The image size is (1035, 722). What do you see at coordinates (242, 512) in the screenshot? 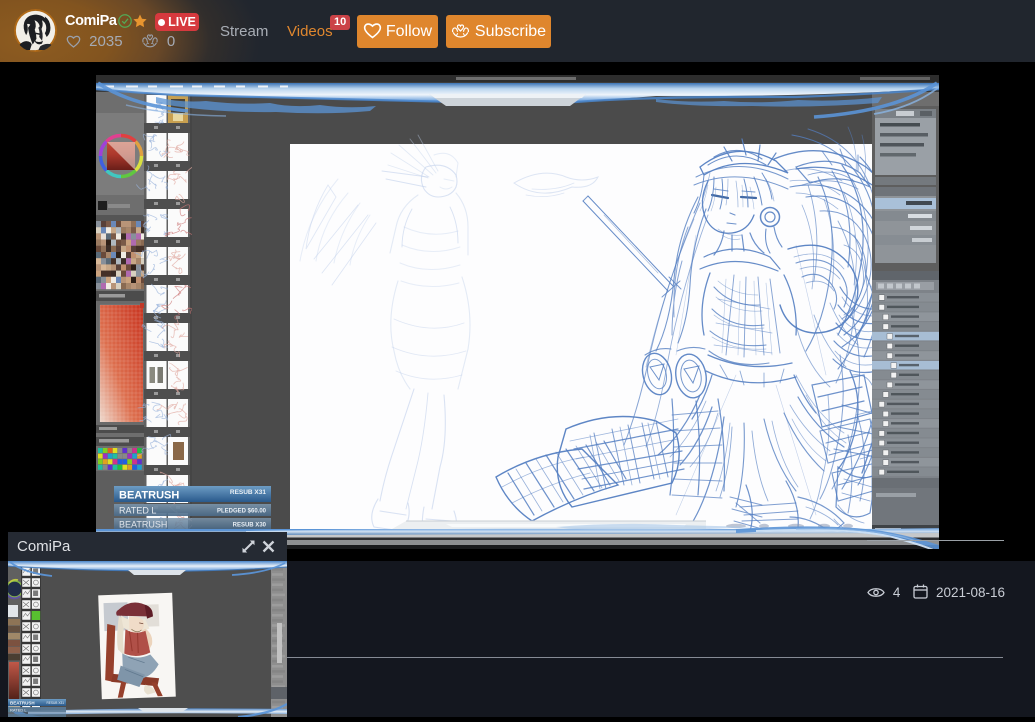
I see `svg-text: PLEDGED $60.00` at bounding box center [242, 512].